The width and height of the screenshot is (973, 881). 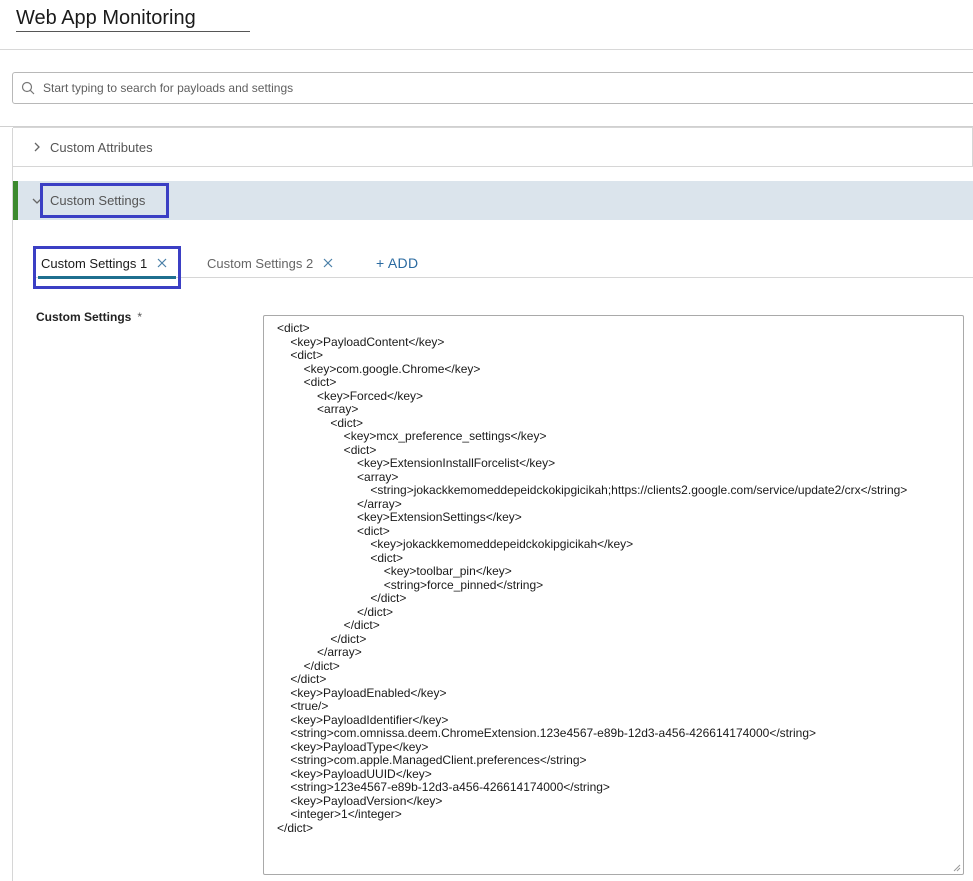 I want to click on page-title-field: Web App Monitoring, so click(x=133, y=19).